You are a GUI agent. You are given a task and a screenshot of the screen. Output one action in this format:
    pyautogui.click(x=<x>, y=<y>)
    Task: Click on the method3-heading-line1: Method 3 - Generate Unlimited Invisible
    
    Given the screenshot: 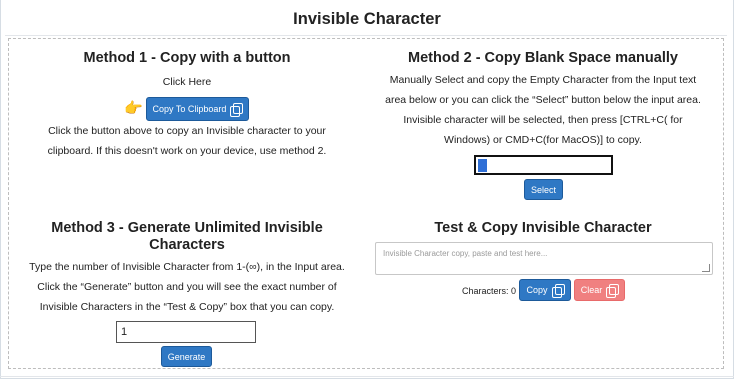 What is the action you would take?
    pyautogui.click(x=187, y=228)
    